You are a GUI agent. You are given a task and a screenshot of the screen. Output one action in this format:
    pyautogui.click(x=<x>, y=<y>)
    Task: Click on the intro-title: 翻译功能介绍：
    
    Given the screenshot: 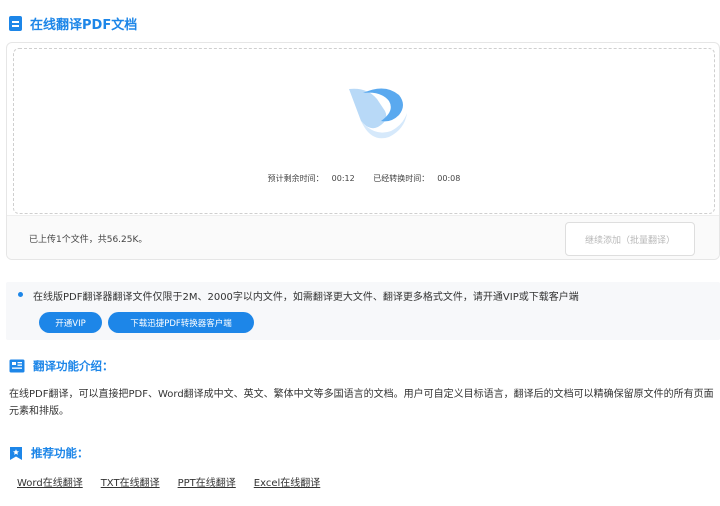 What is the action you would take?
    pyautogui.click(x=73, y=366)
    